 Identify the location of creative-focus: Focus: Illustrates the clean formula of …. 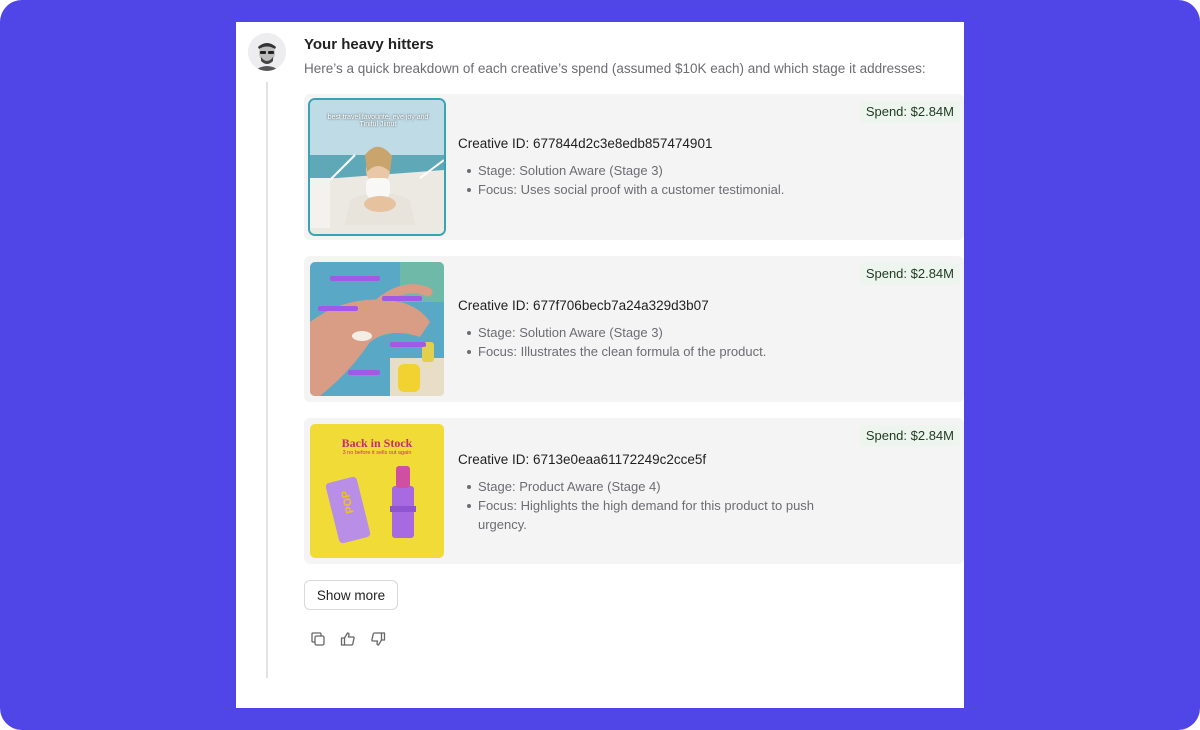
(646, 351).